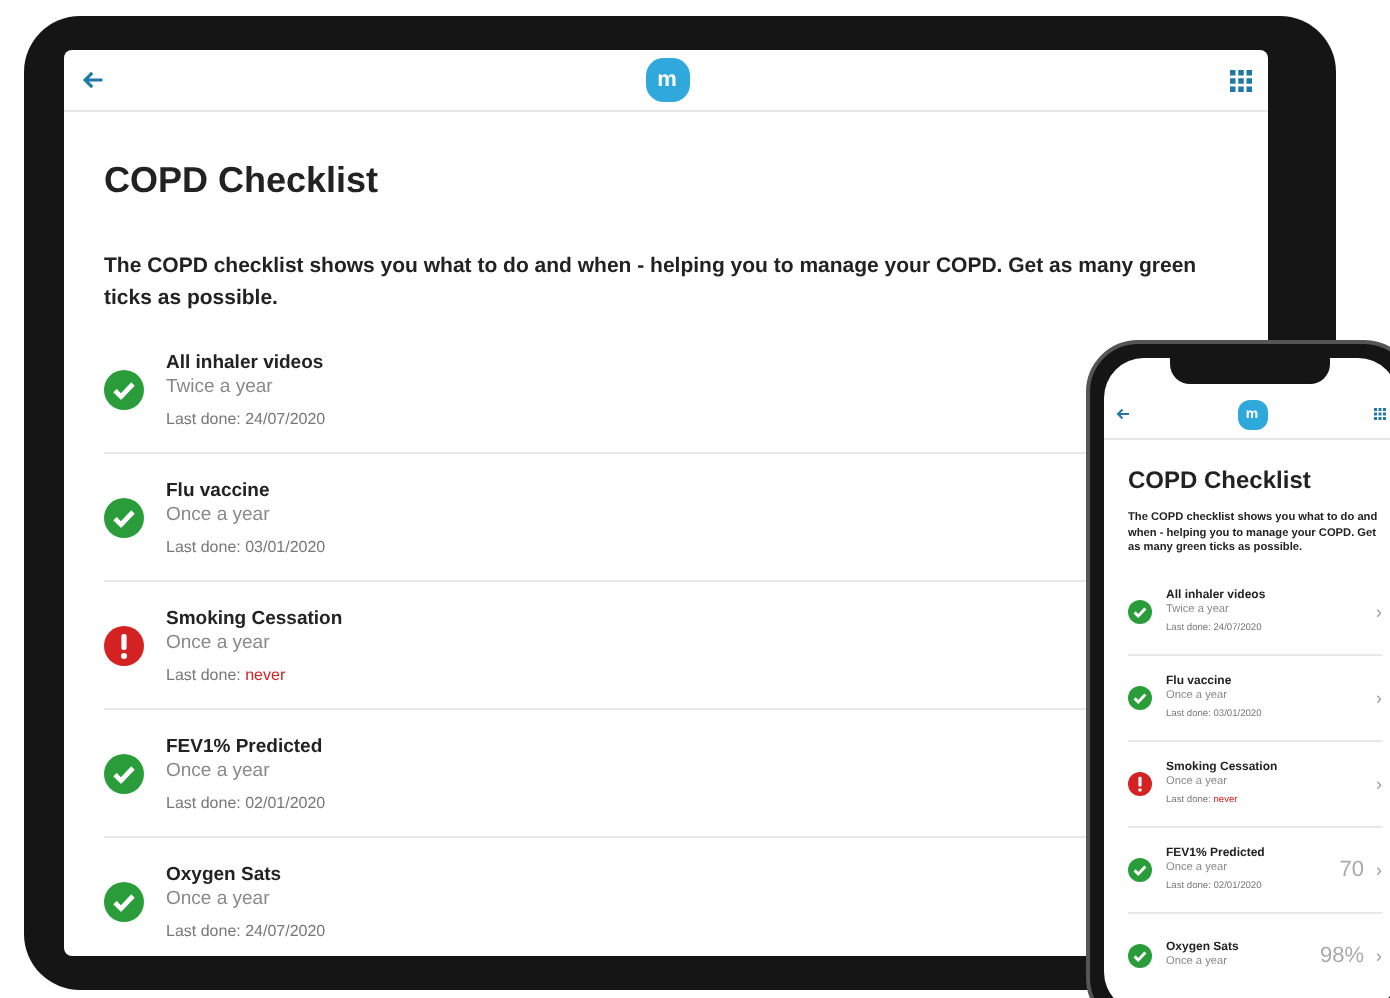  I want to click on item-name: Oxygen Sats, so click(224, 874).